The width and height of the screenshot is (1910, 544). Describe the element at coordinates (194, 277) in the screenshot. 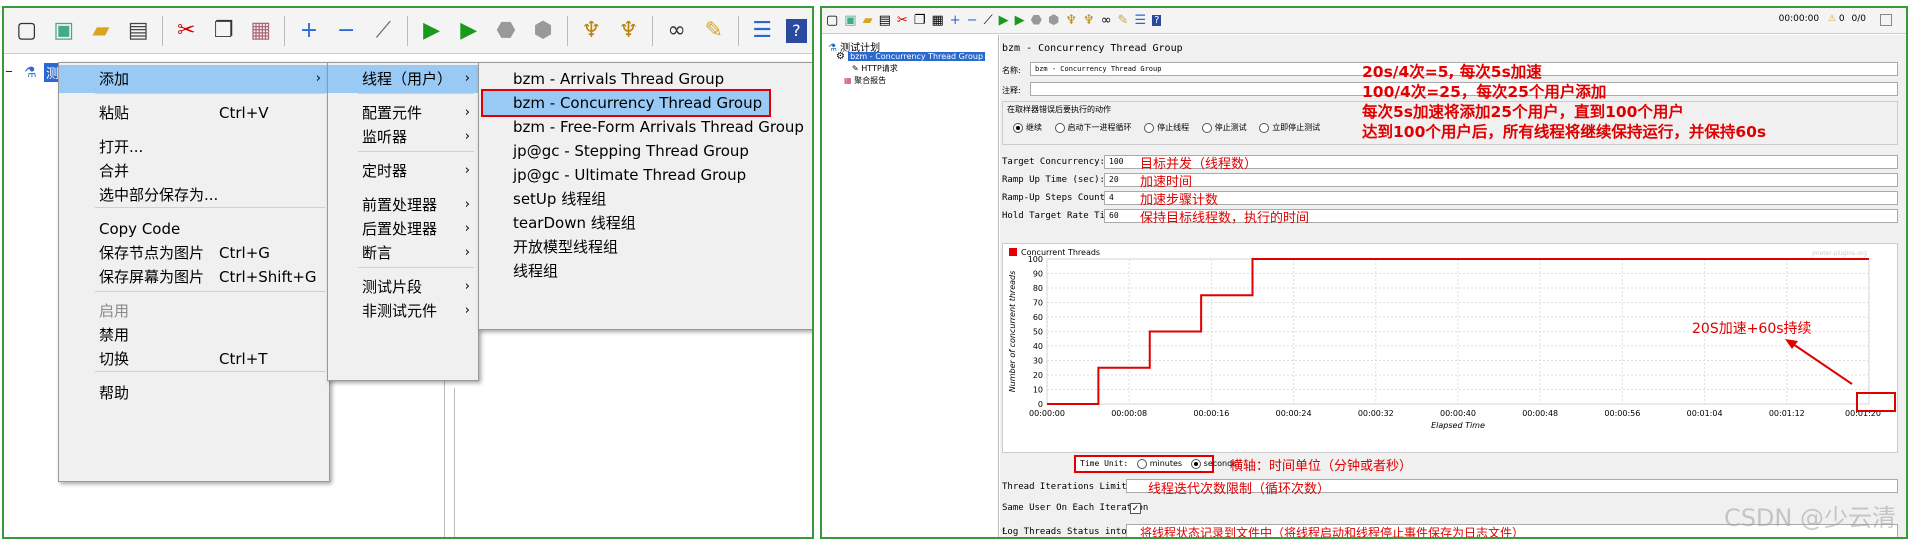

I see `context-menu-item: 保存屏幕为图片 Ctrl+Shift+G` at that location.